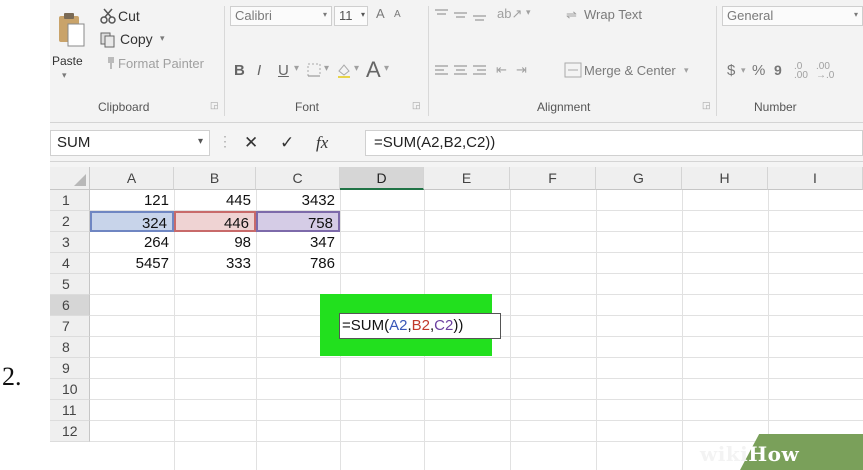 Image resolution: width=863 pixels, height=470 pixels. I want to click on clipboard-group-label: Clipboard, so click(124, 107).